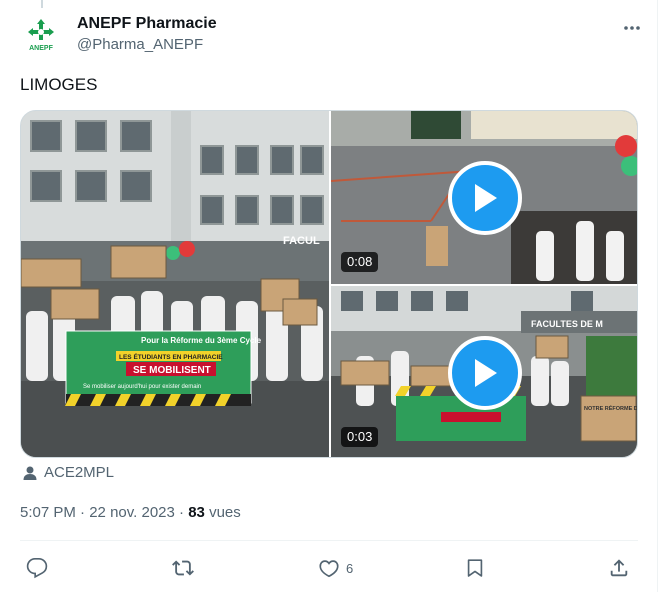  I want to click on svg-text: FACUL, so click(301, 241).